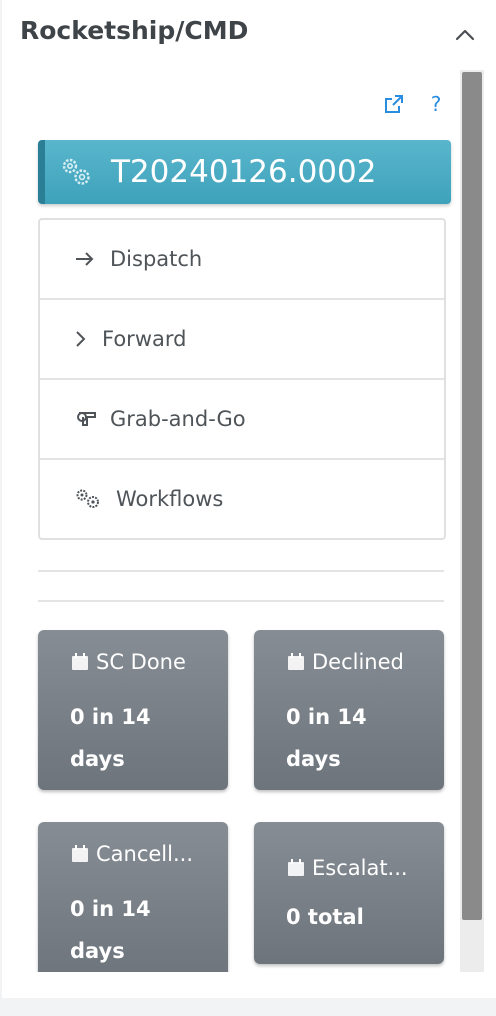  I want to click on help-icon: ?, so click(436, 104).